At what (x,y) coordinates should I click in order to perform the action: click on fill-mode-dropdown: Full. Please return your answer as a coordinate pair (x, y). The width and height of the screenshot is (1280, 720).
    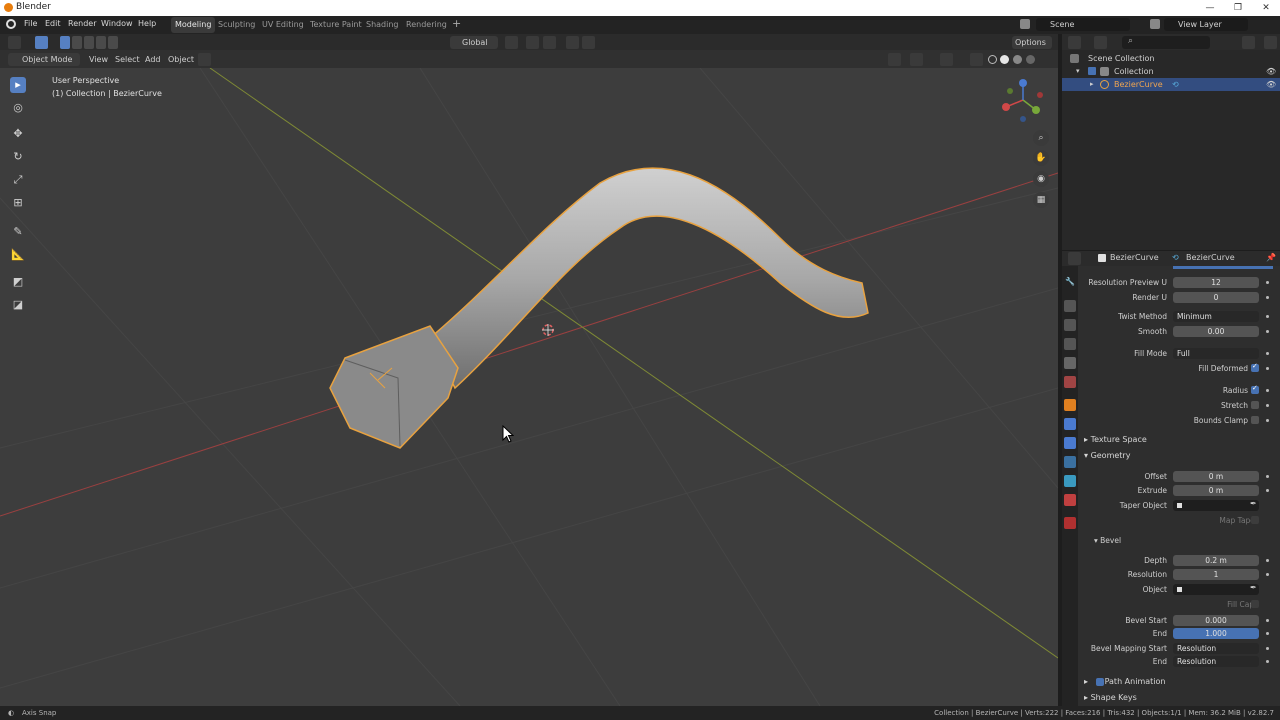
    Looking at the image, I should click on (1216, 353).